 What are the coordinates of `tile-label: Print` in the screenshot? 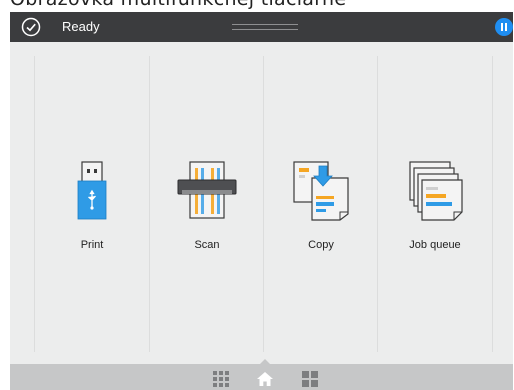 It's located at (92, 245).